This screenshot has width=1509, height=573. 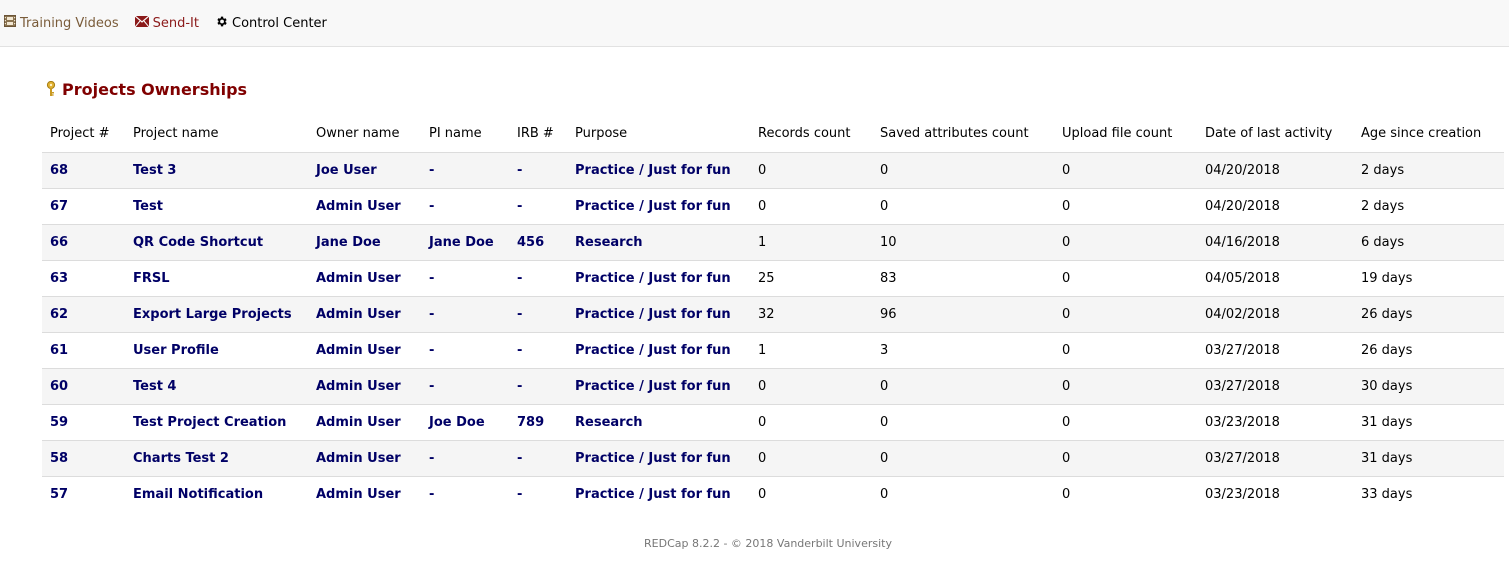 I want to click on project-name-link: Test, so click(x=148, y=206).